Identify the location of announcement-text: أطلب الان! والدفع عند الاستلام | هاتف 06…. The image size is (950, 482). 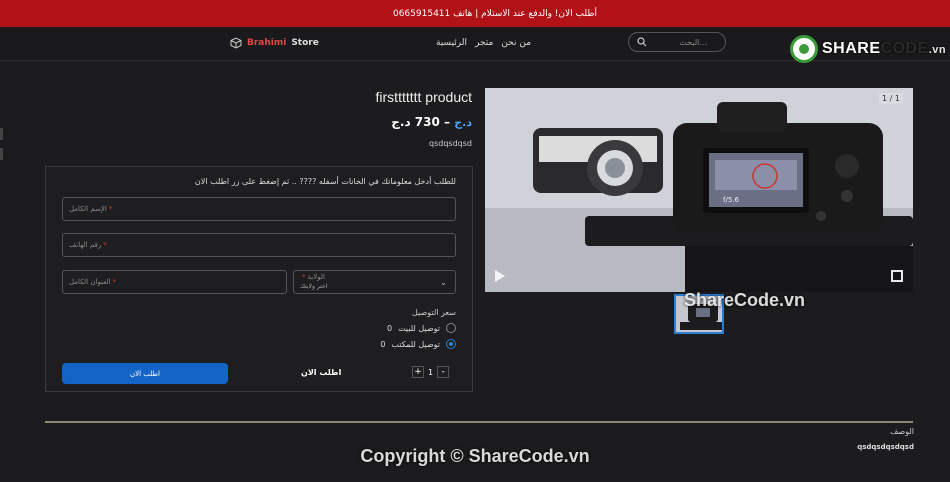
(494, 13).